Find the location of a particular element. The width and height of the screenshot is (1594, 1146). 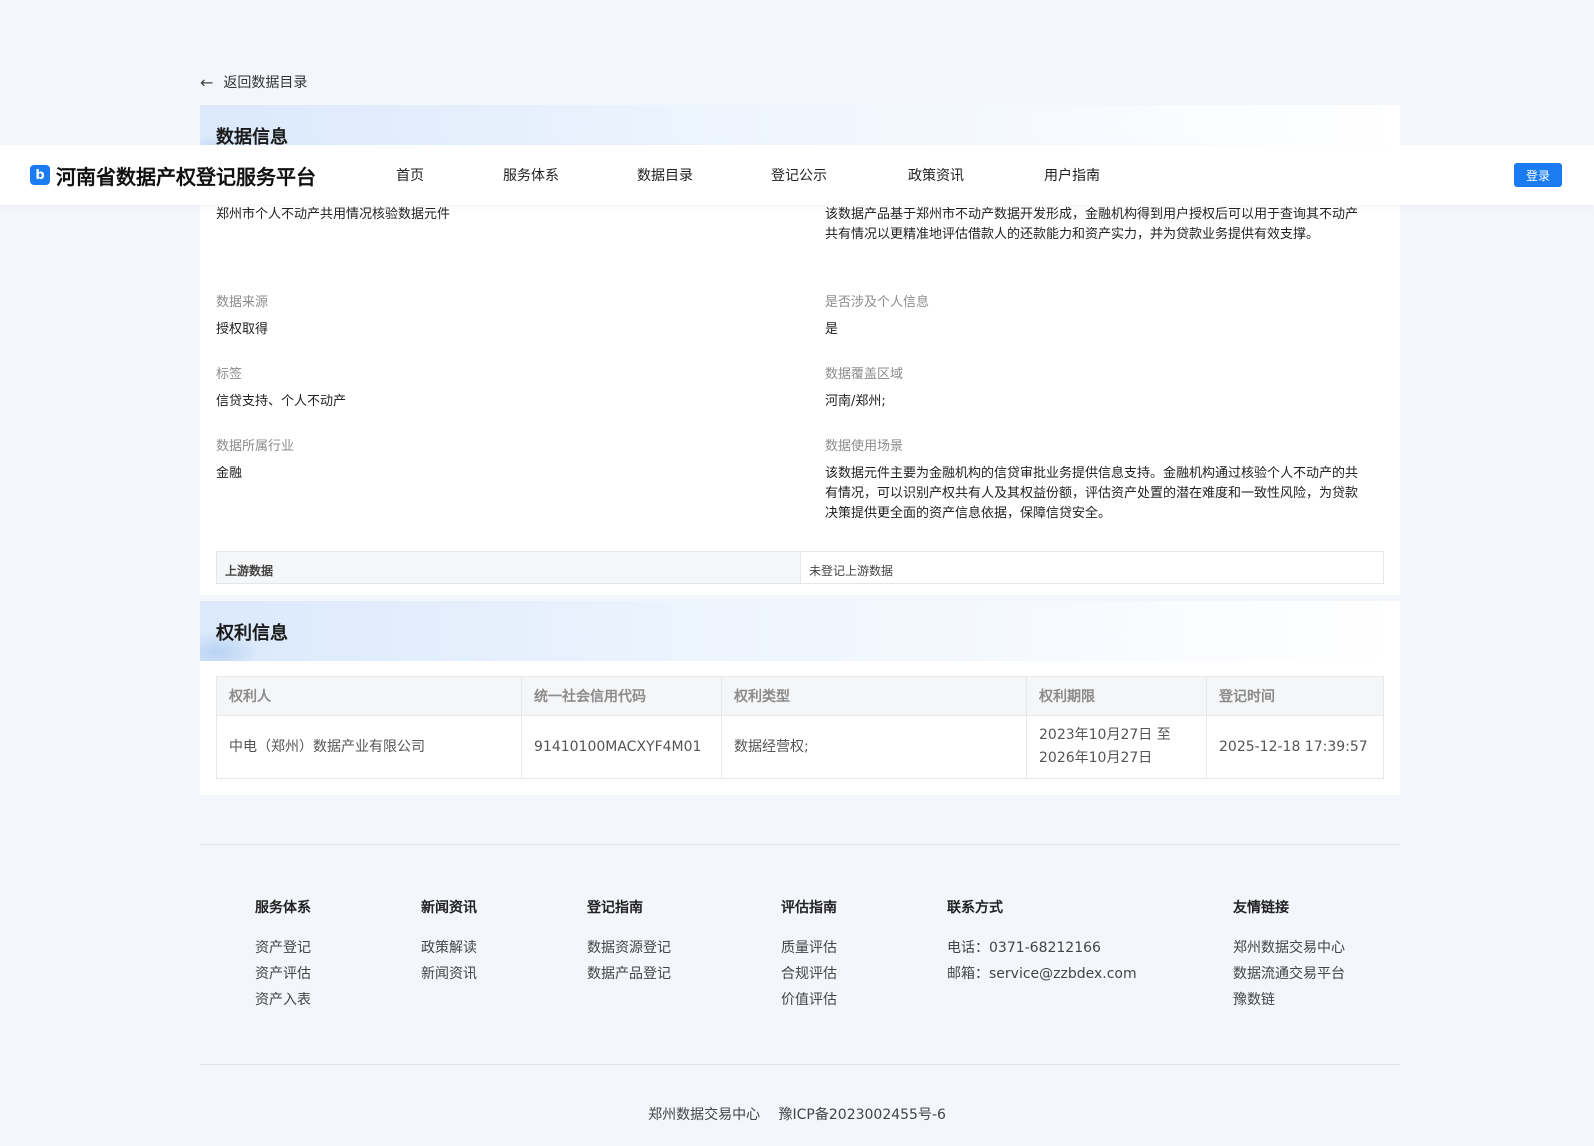

table-header-row: 权利人 统一社会信用代码 权利类型 权利期限 登记时间 is located at coordinates (800, 696).